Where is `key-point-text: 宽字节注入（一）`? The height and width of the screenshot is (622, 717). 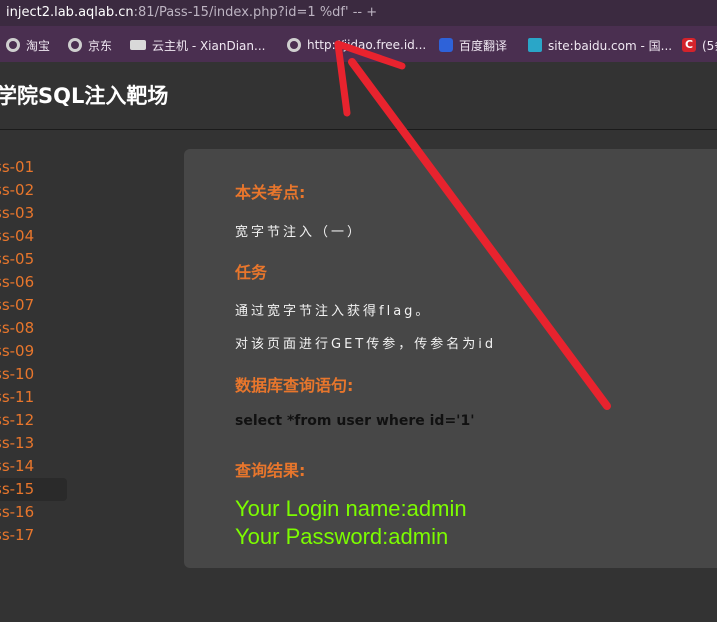
key-point-text: 宽字节注入（一） is located at coordinates (299, 232).